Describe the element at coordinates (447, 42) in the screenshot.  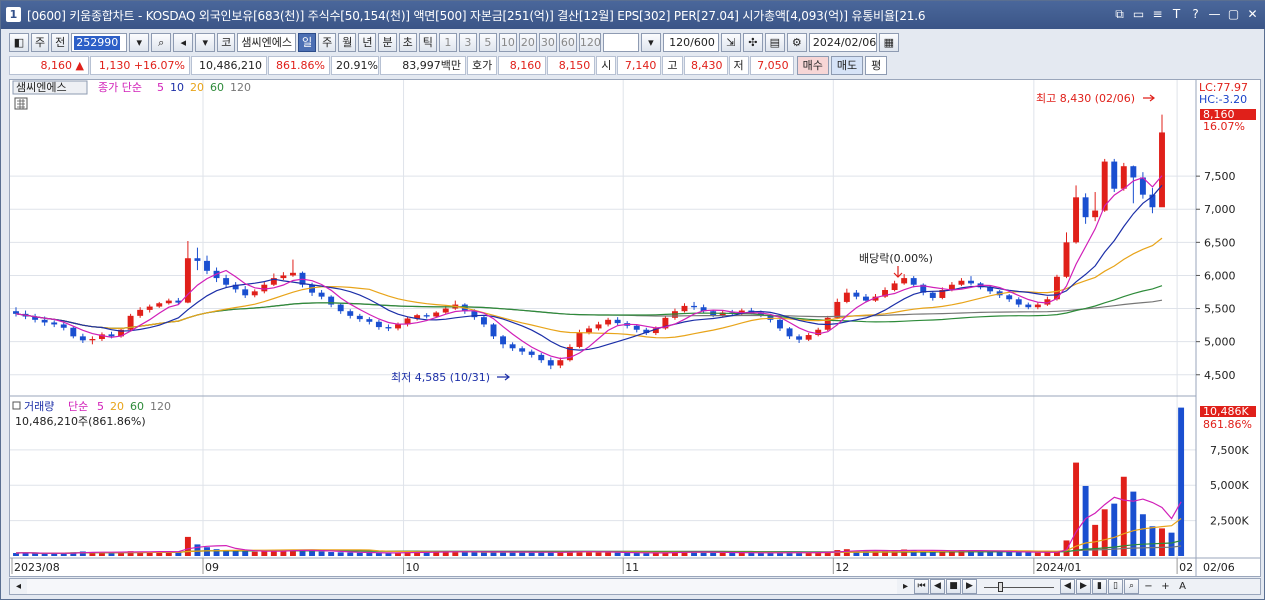
I see `interval-button-1: 1` at that location.